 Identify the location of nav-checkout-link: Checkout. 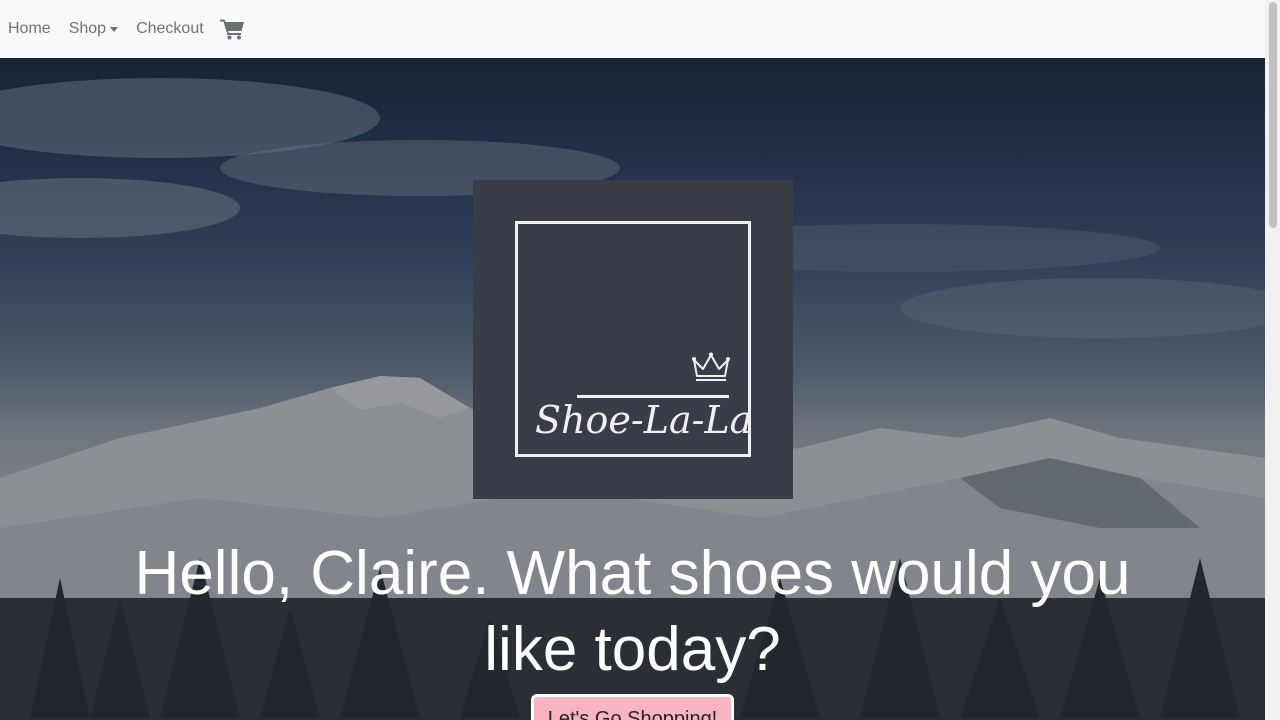
(170, 29).